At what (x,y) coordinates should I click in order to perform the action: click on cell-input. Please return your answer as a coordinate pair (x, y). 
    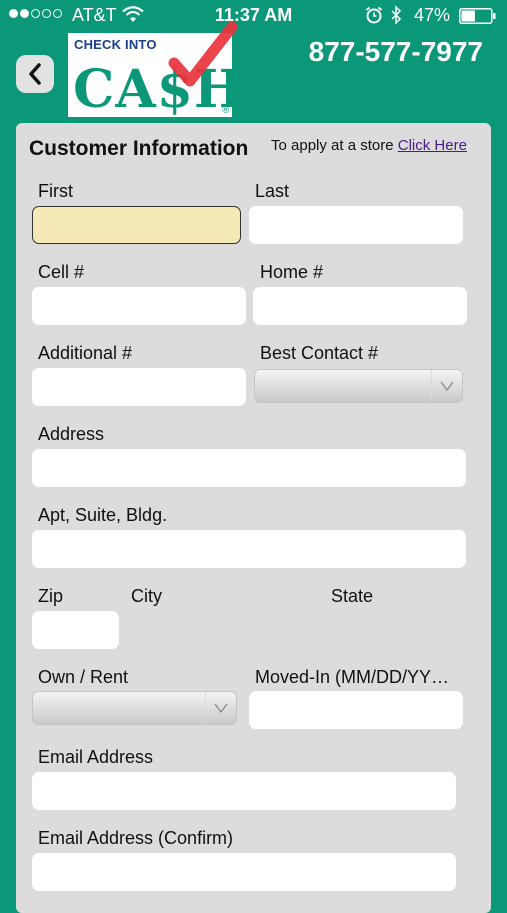
    Looking at the image, I should click on (139, 306).